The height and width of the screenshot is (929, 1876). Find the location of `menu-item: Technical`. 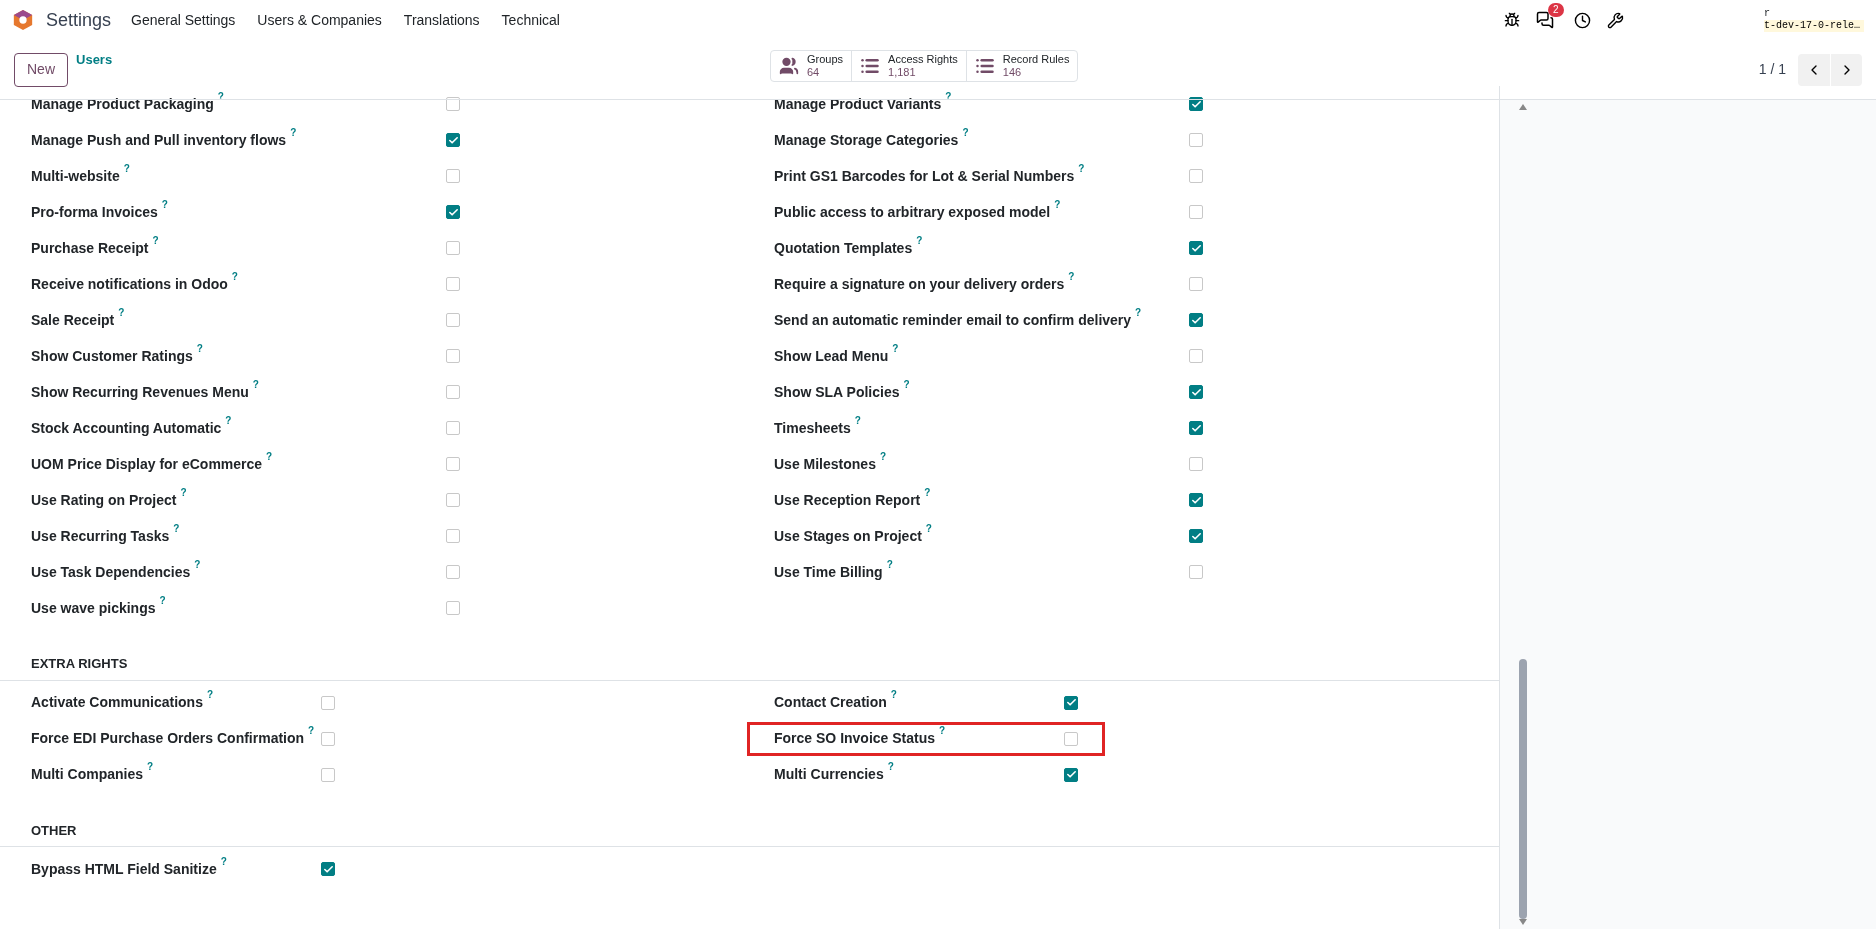

menu-item: Technical is located at coordinates (530, 20).